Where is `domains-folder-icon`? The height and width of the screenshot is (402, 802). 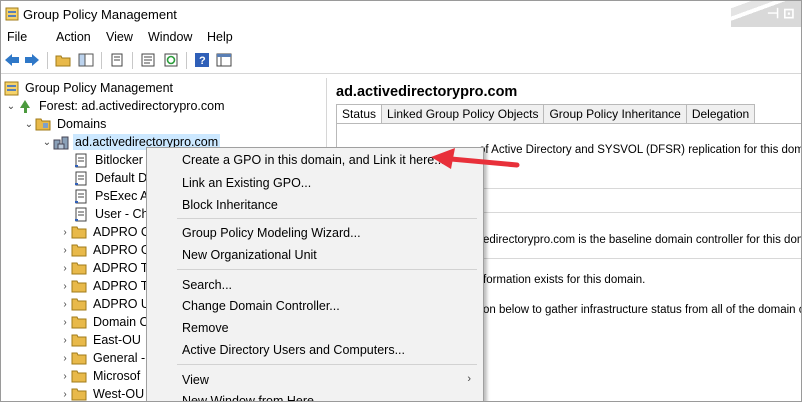
domains-folder-icon is located at coordinates (43, 124).